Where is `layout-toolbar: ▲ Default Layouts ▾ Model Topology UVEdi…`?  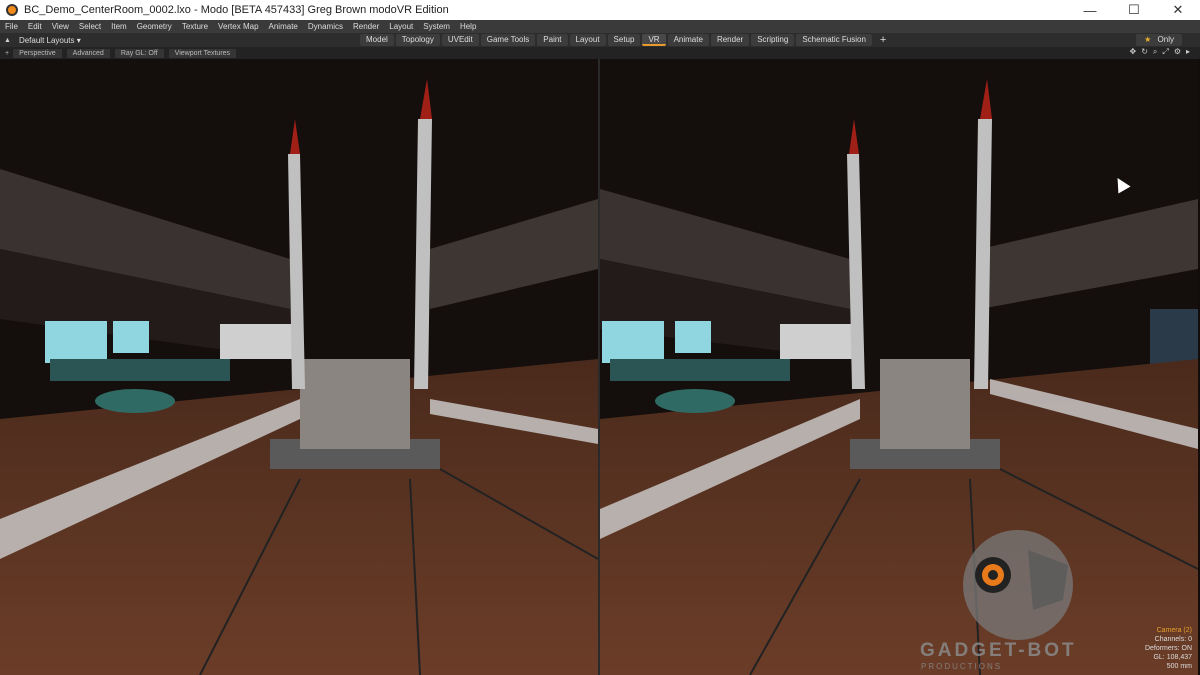 layout-toolbar: ▲ Default Layouts ▾ Model Topology UVEdi… is located at coordinates (600, 40).